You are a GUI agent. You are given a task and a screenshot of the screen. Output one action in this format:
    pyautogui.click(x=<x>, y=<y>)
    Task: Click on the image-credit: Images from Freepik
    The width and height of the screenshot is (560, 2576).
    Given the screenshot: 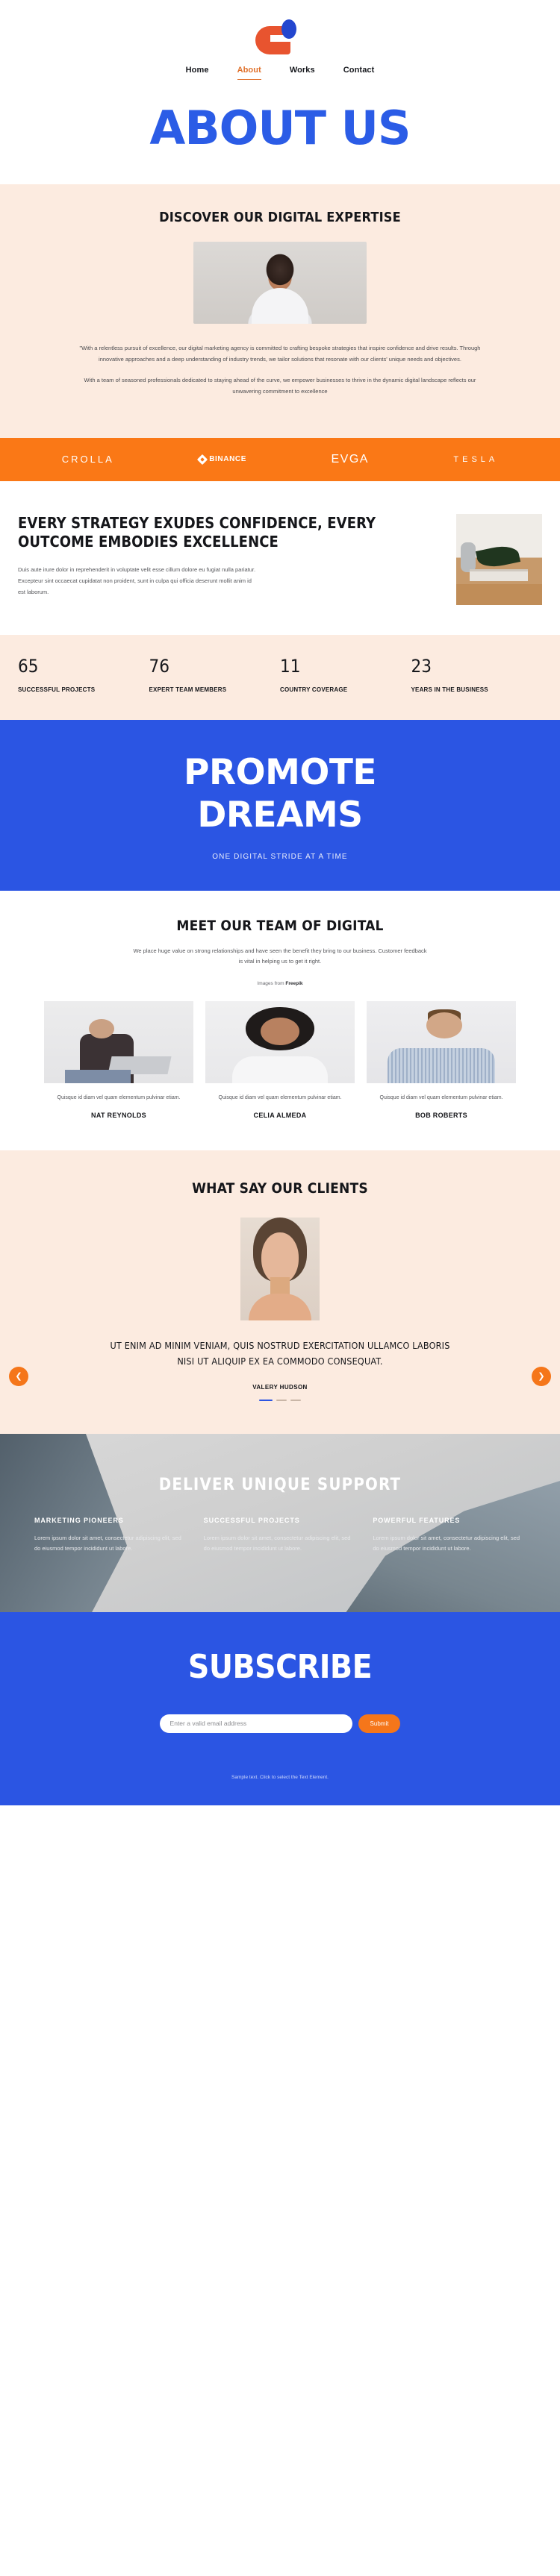 What is the action you would take?
    pyautogui.click(x=280, y=983)
    